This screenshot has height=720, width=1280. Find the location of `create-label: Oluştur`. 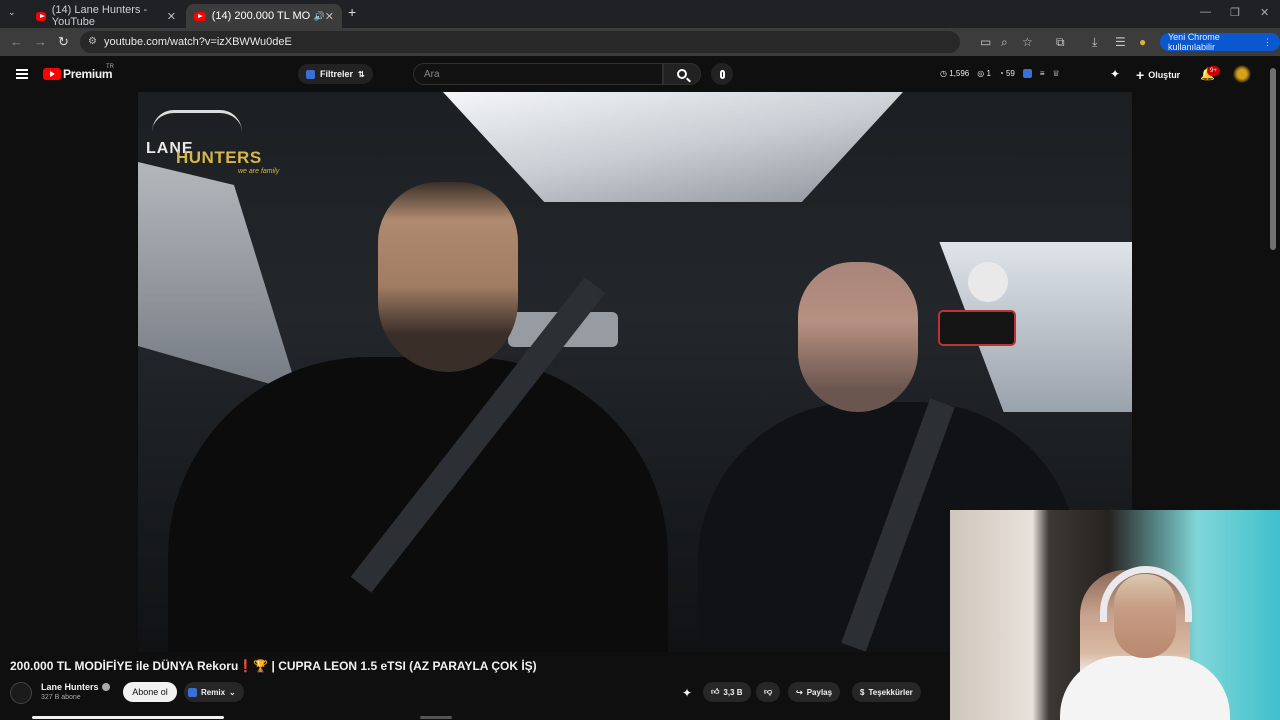

create-label: Oluştur is located at coordinates (1164, 75).